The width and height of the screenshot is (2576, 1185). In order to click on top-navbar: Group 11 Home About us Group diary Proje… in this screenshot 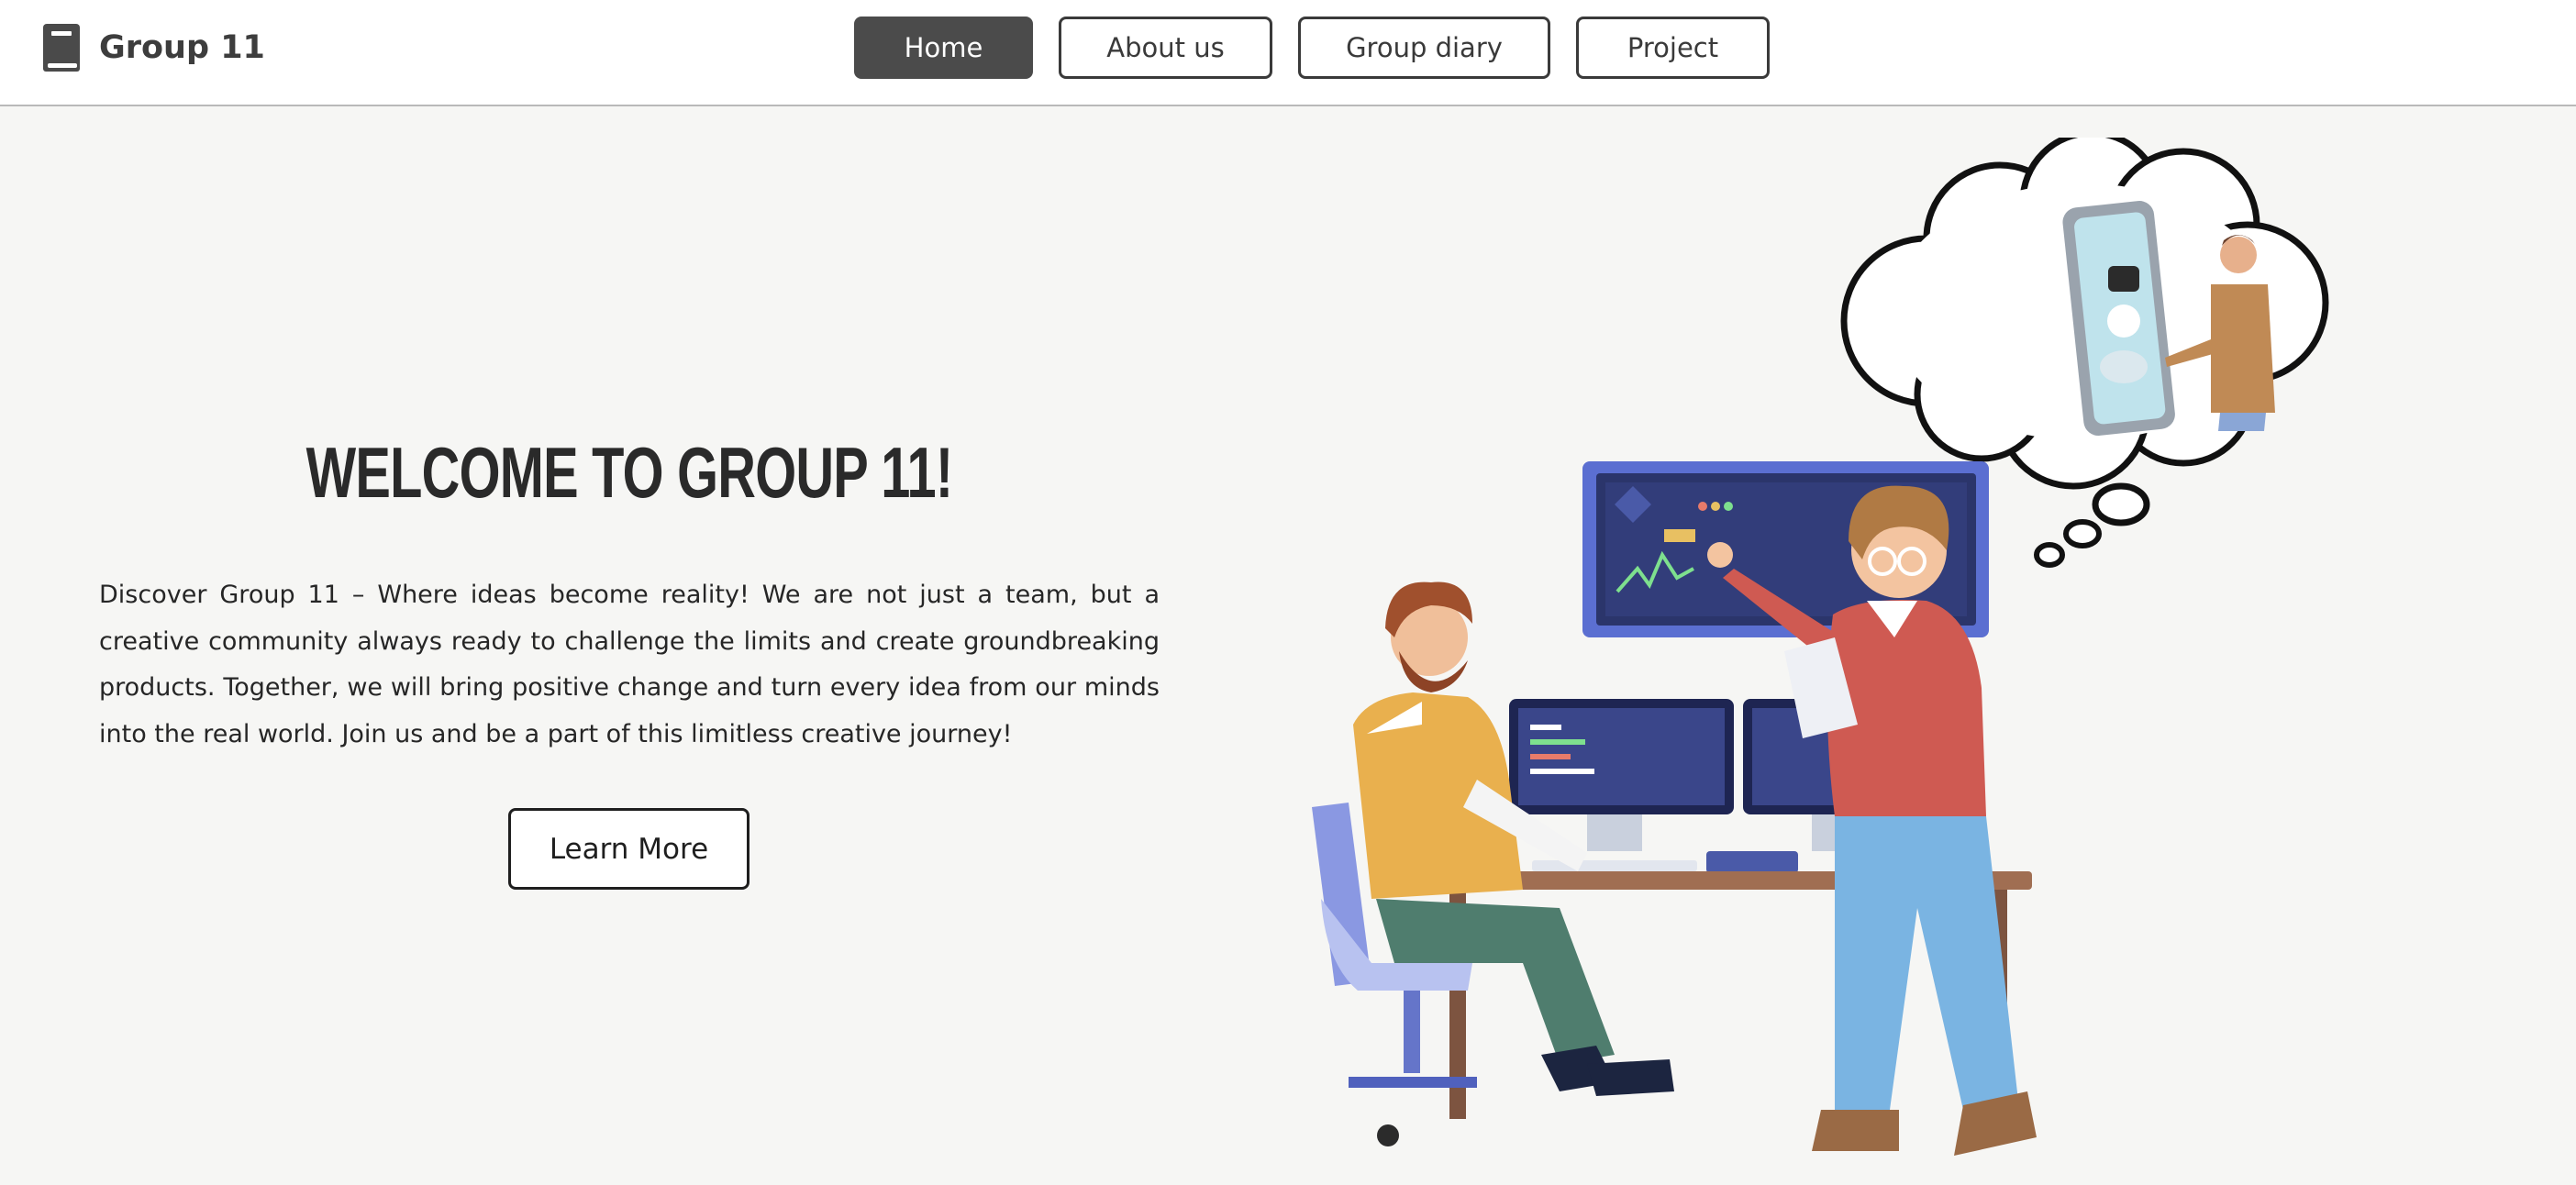, I will do `click(1288, 53)`.